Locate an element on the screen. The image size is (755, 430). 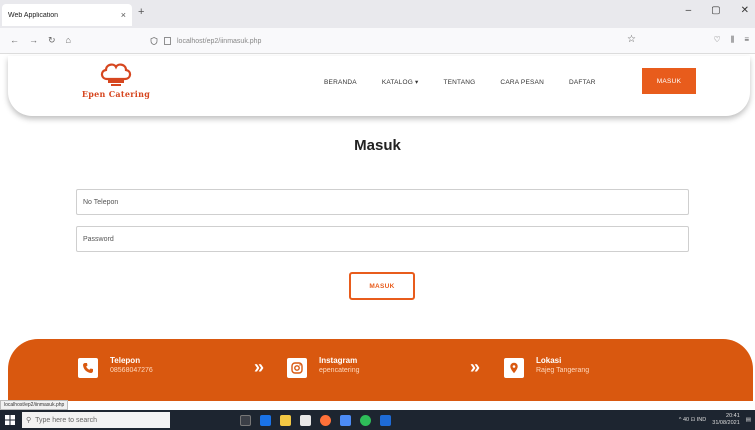
reload-icon: ↻ is located at coordinates (52, 40).